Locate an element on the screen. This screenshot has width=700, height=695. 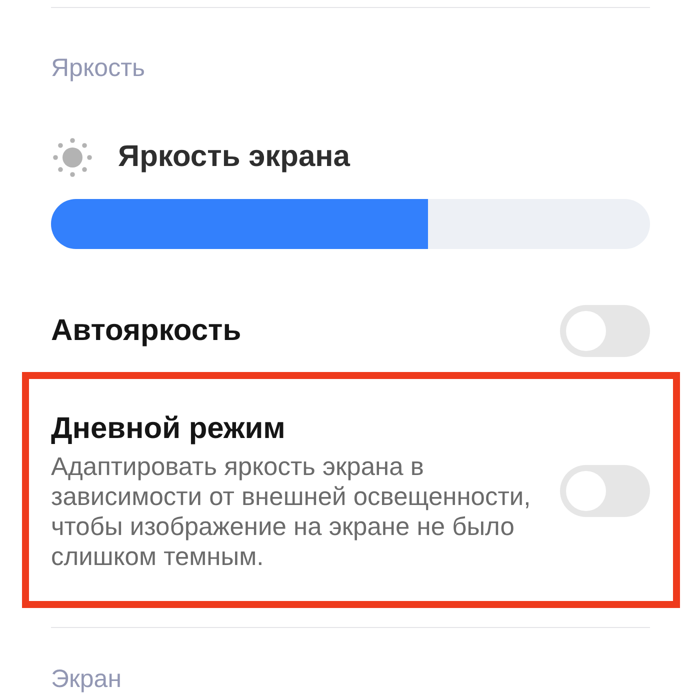
setting-title: Дневной режим is located at coordinates (168, 429).